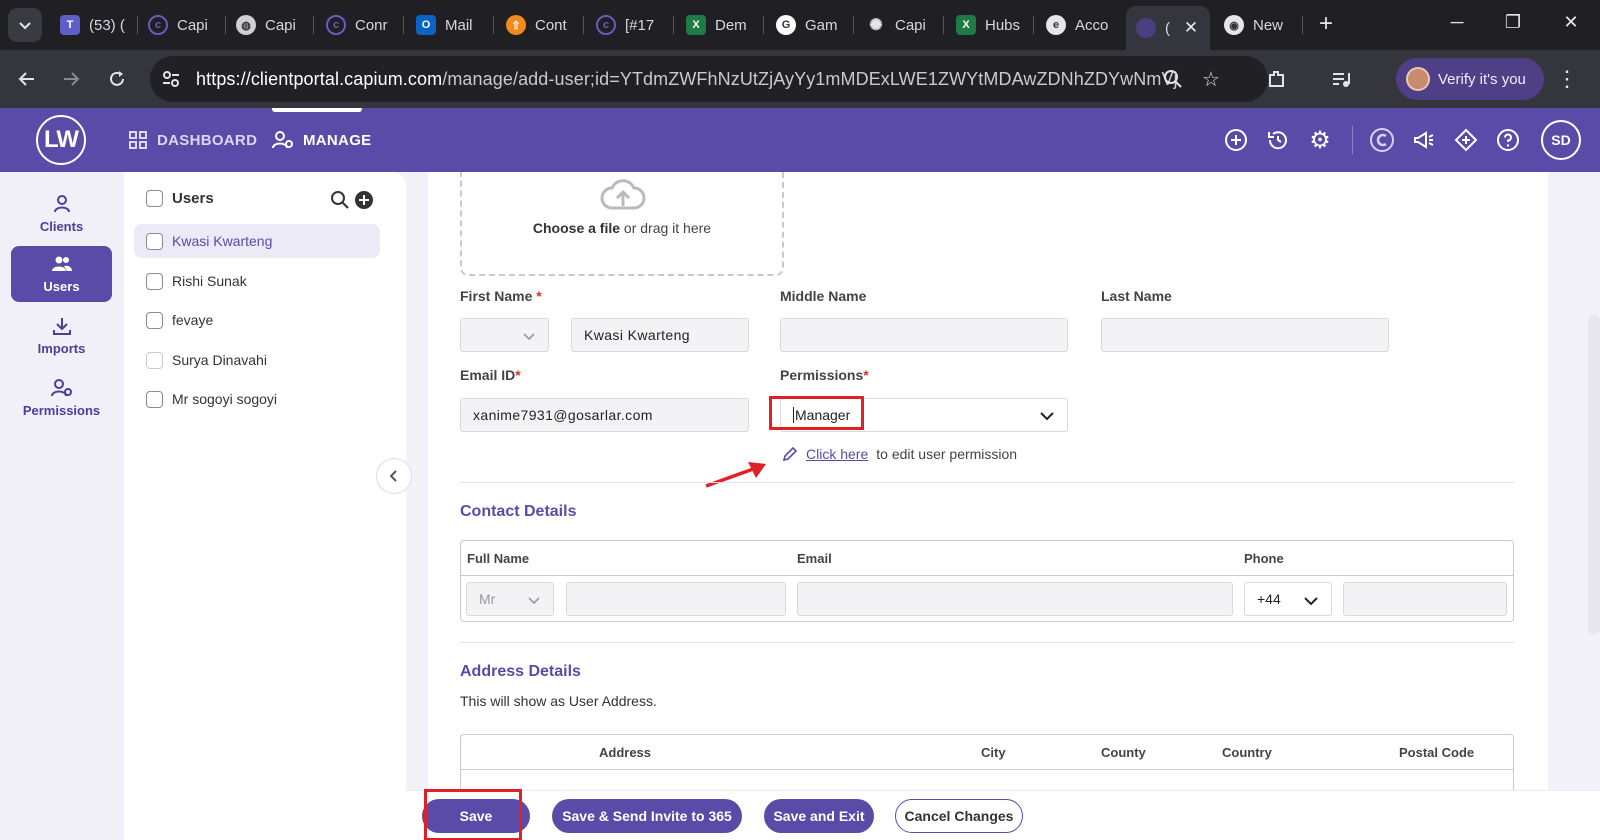 The width and height of the screenshot is (1600, 840). What do you see at coordinates (647, 816) in the screenshot?
I see `save-send-invite-button: Save & Send Invite to 365` at bounding box center [647, 816].